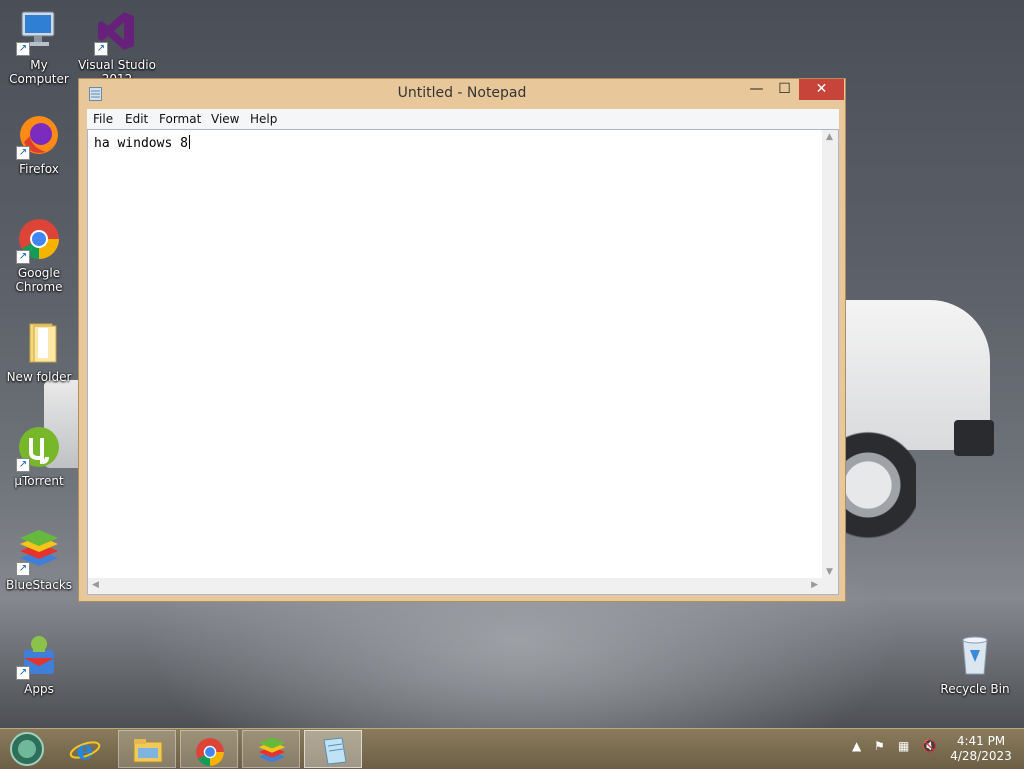 The width and height of the screenshot is (1024, 769). Describe the element at coordinates (225, 119) in the screenshot. I see `menu-view: View` at that location.